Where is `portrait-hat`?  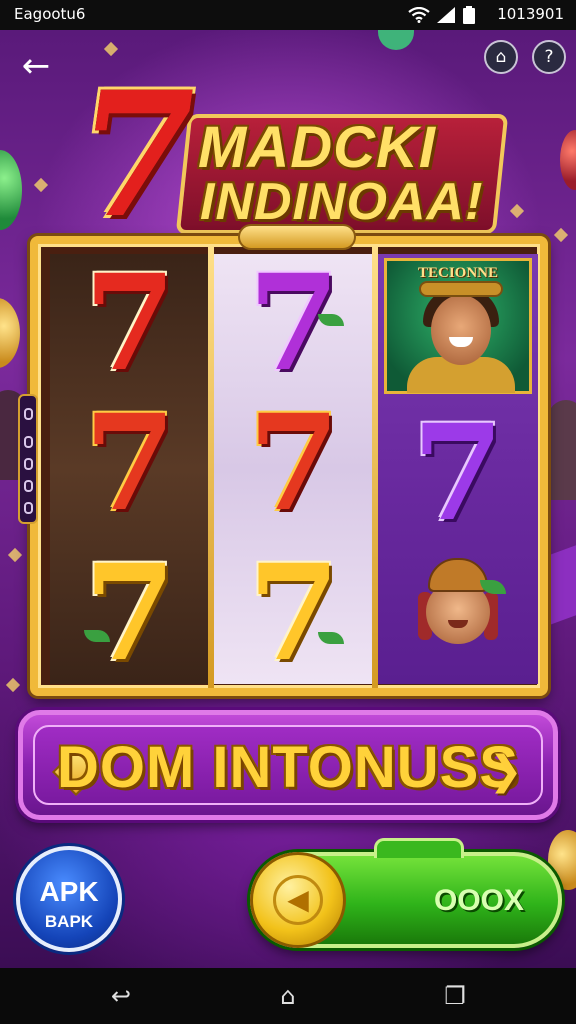
portrait-hat is located at coordinates (461, 289).